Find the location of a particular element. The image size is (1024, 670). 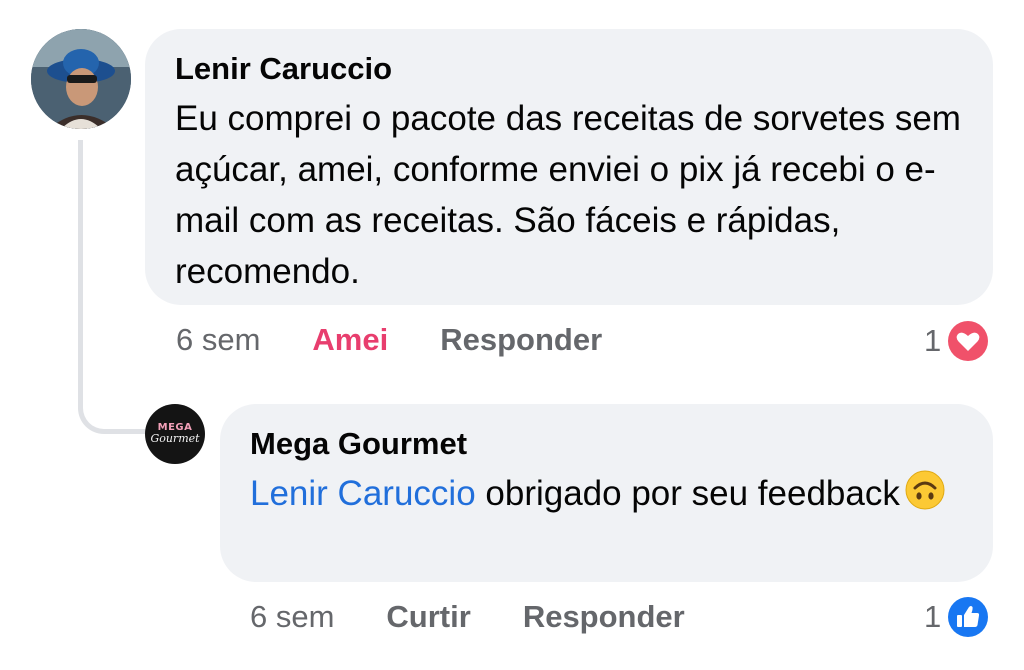

profile-photo is located at coordinates (81, 79).